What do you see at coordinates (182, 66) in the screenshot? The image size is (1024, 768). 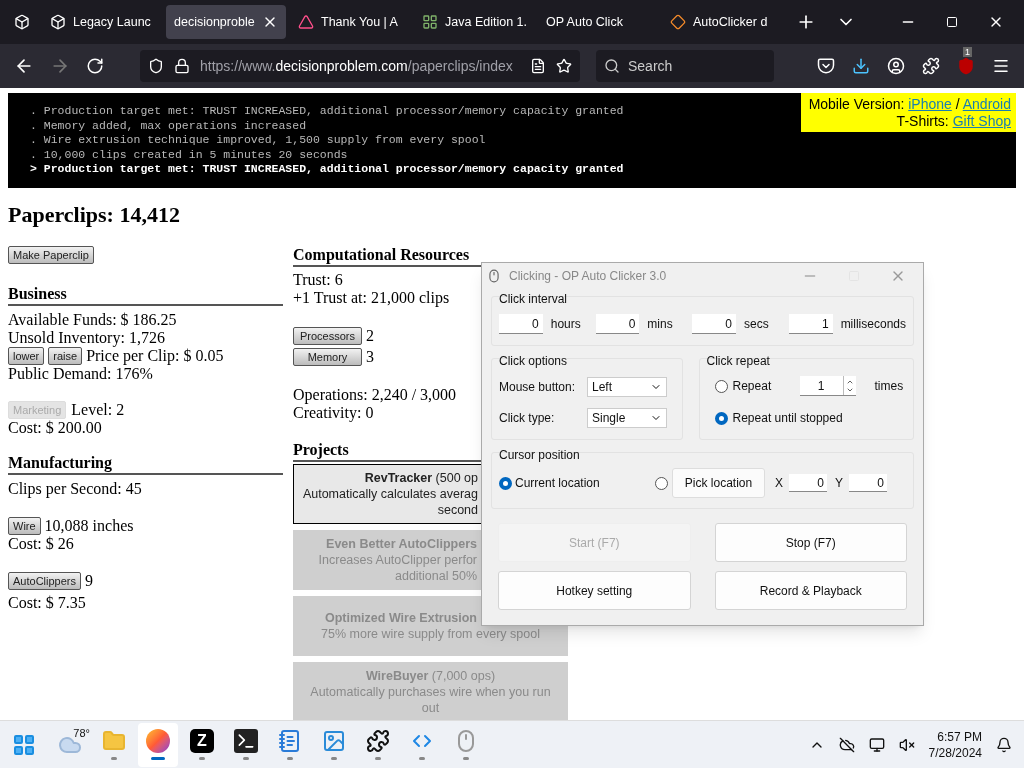 I see `lock-icon` at bounding box center [182, 66].